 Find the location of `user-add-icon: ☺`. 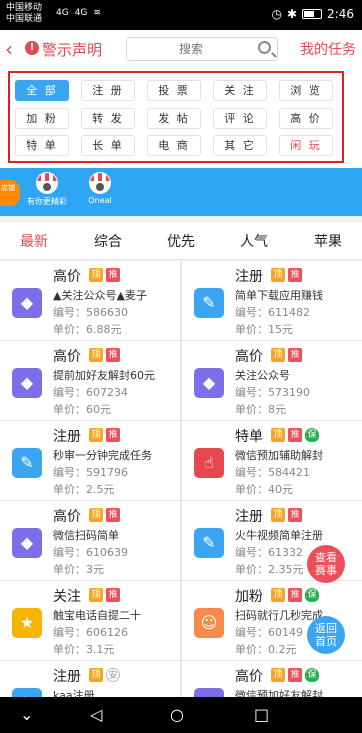

user-add-icon: ☺ is located at coordinates (209, 623).